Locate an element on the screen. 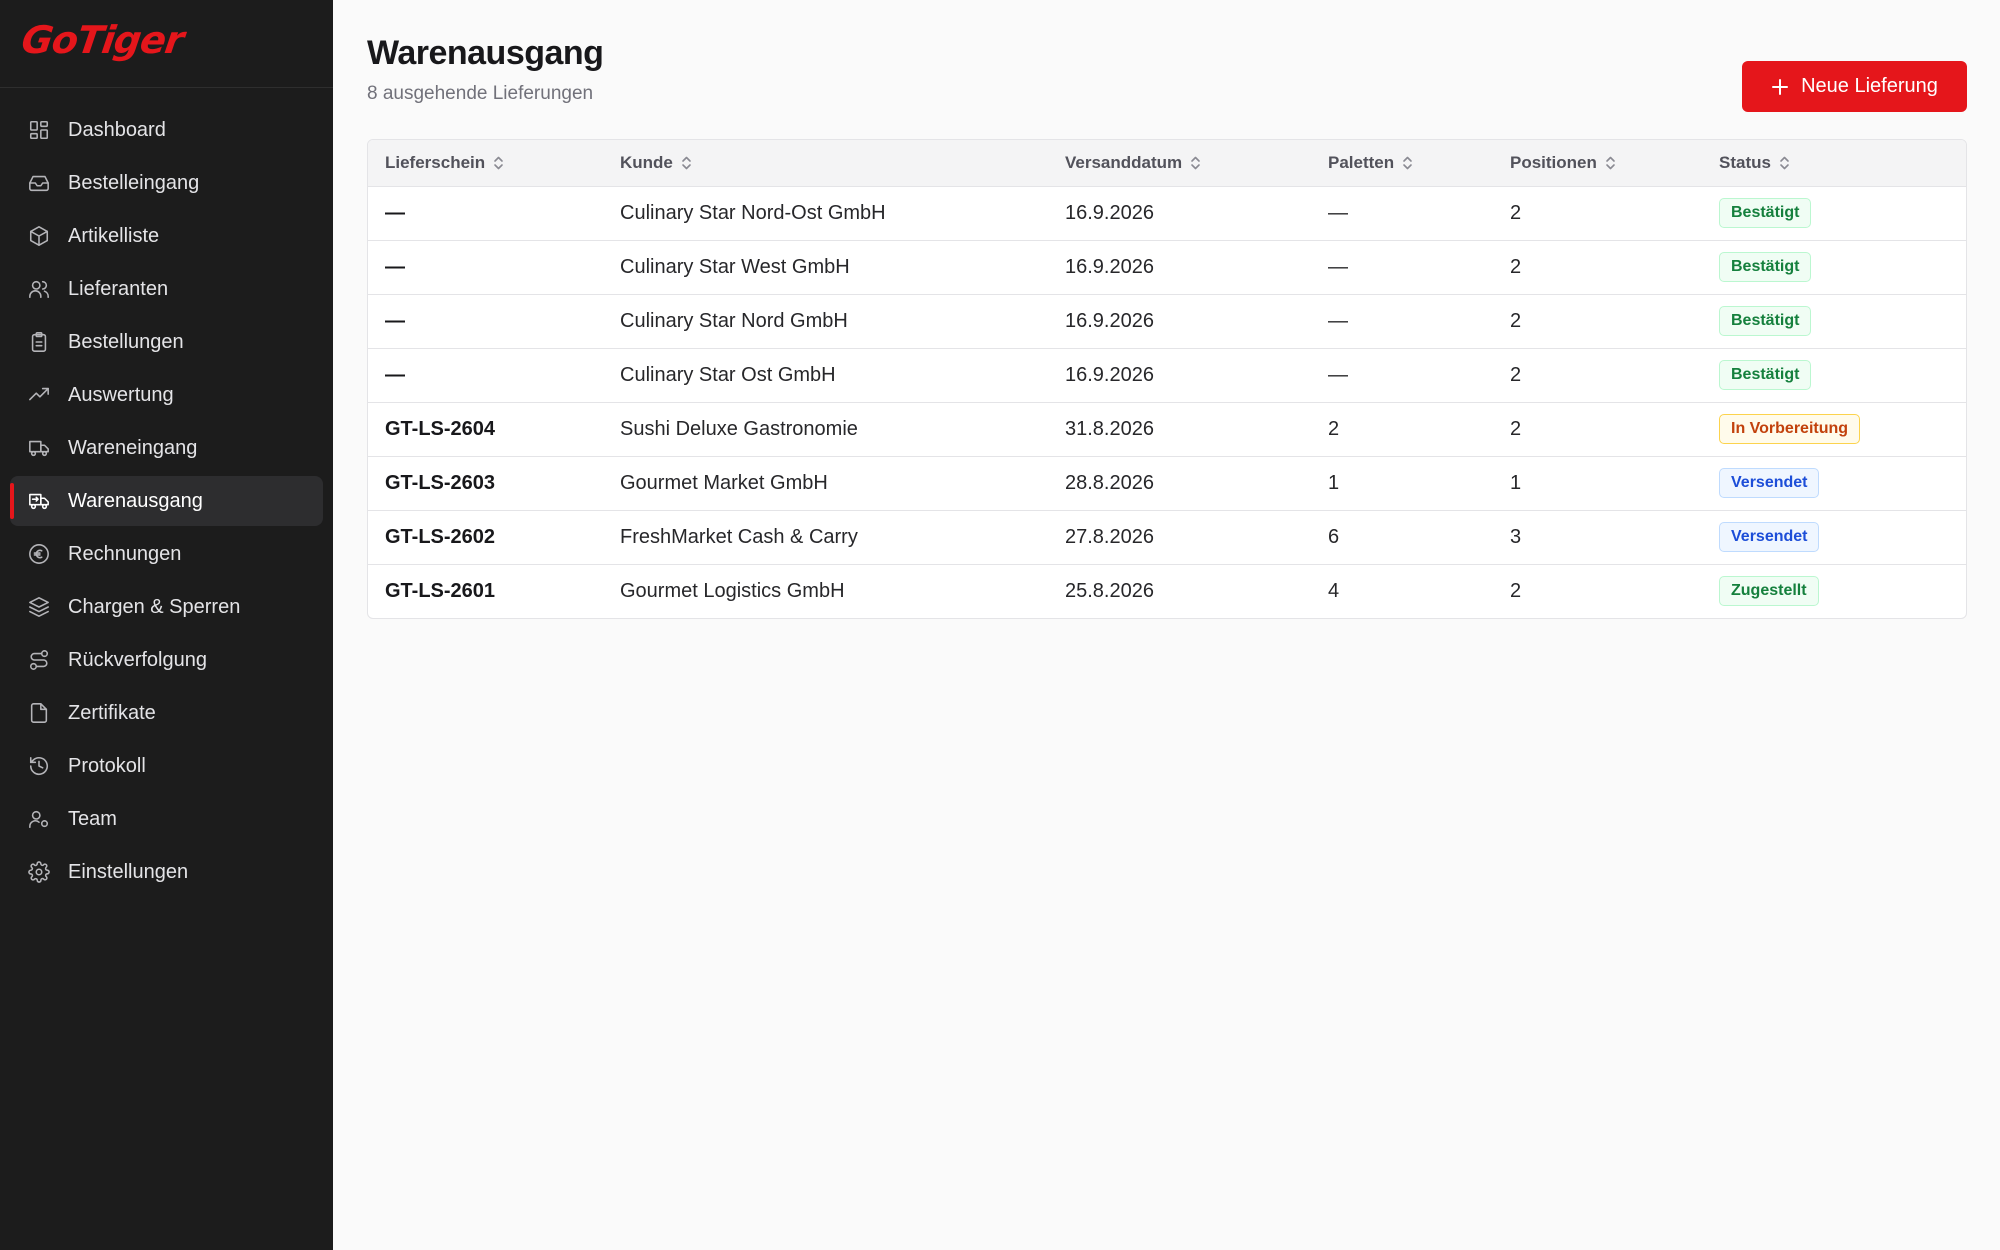 This screenshot has width=2000, height=1250. sidebar-item-protokoll: Protokoll is located at coordinates (166, 766).